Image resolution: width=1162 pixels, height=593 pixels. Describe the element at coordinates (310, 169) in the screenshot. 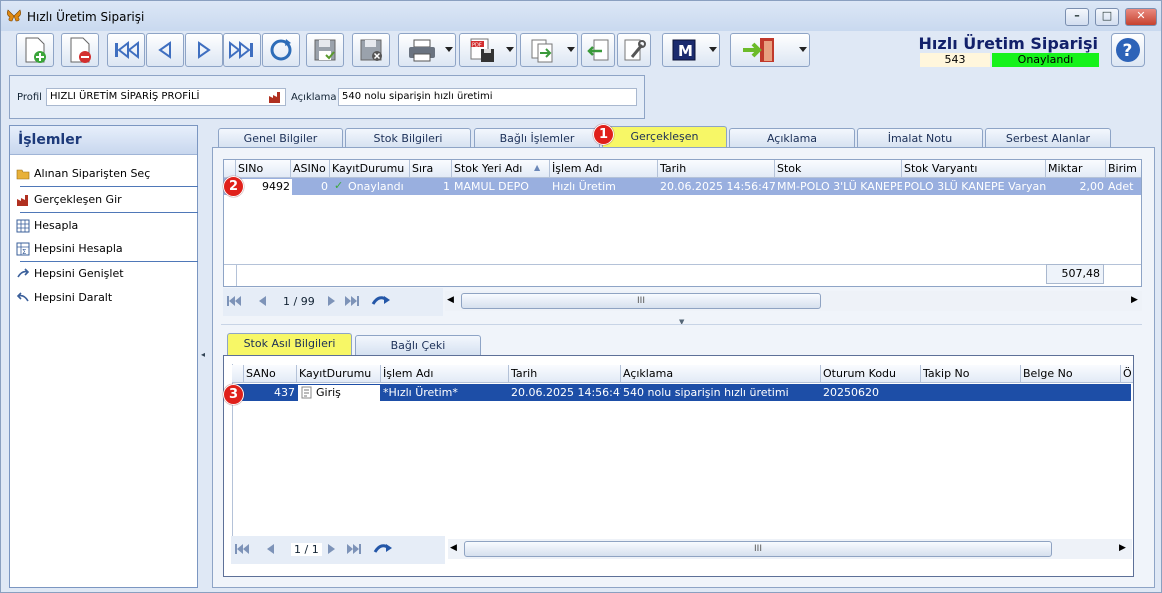

I see `col-asino: ASINo` at that location.